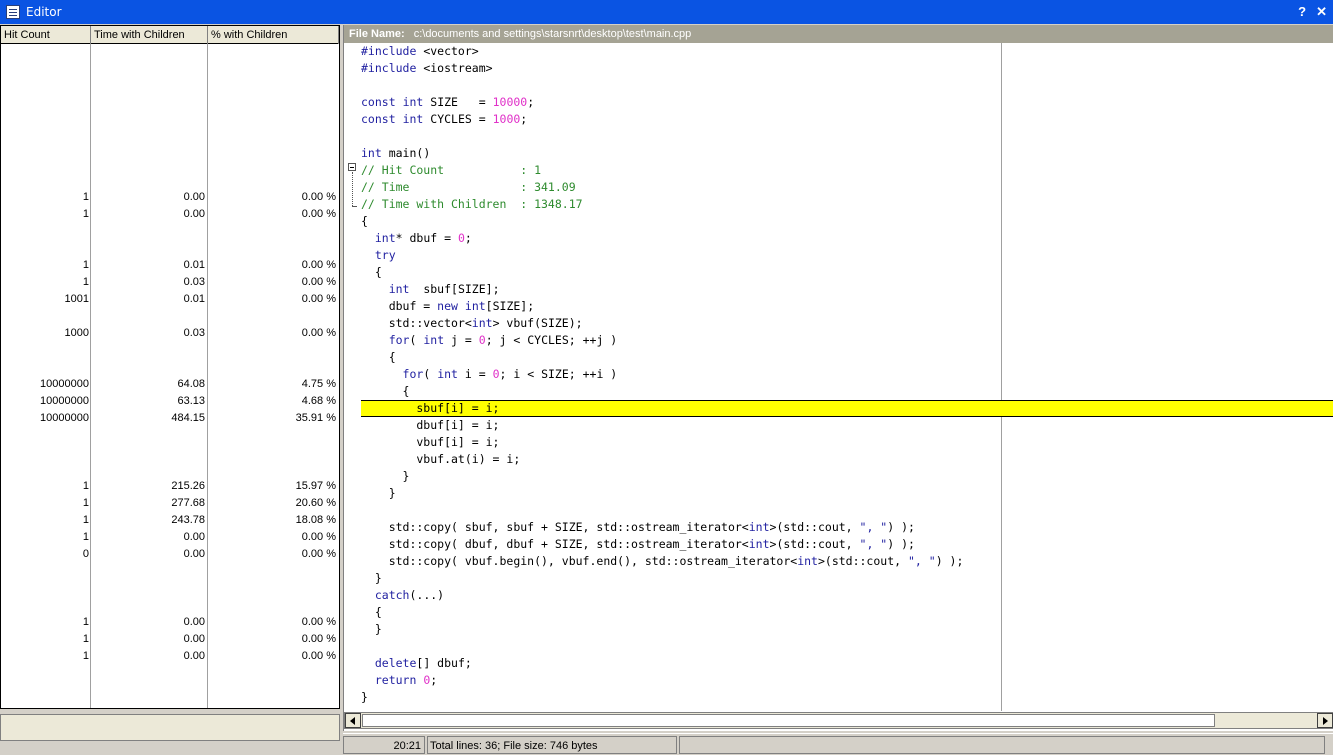  What do you see at coordinates (273, 35) in the screenshot?
I see `column-header-pct-with-children: % with Children` at bounding box center [273, 35].